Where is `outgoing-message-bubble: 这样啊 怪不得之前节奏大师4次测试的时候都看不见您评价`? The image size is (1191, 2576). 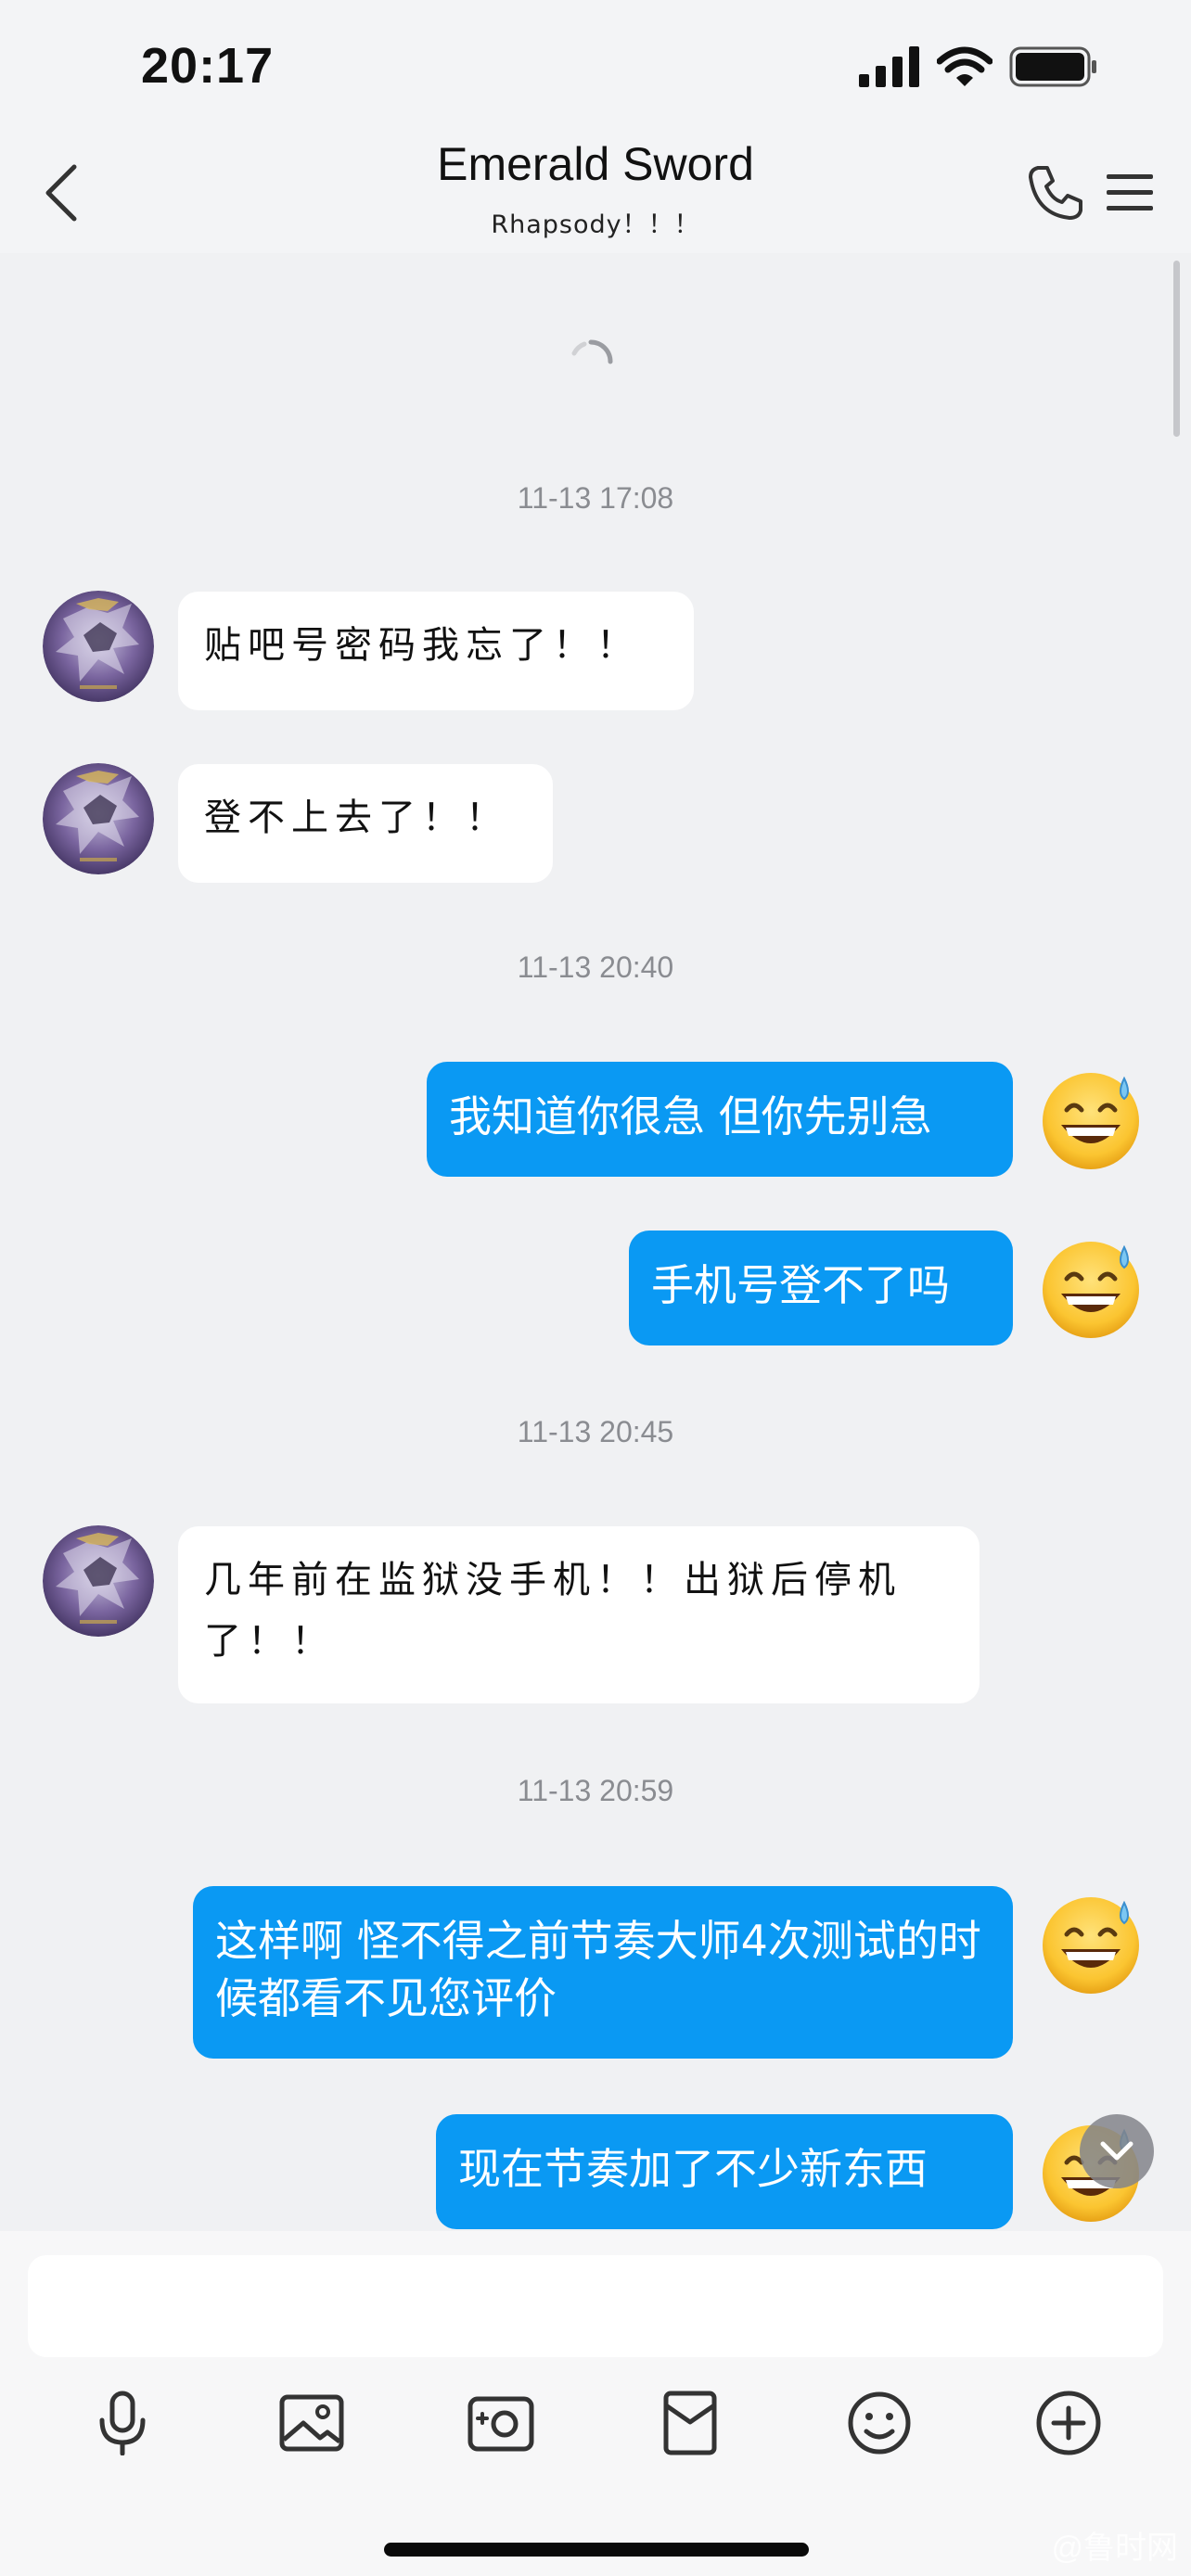
outgoing-message-bubble: 这样啊 怪不得之前节奏大师4次测试的时候都看不见您评价 is located at coordinates (603, 1972).